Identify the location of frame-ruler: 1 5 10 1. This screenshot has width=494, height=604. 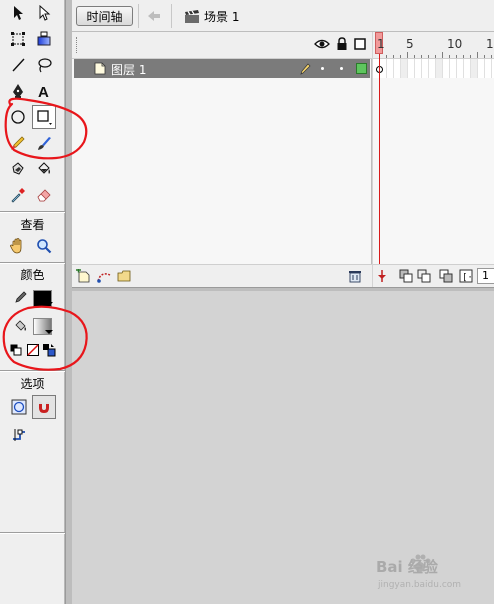
(433, 45).